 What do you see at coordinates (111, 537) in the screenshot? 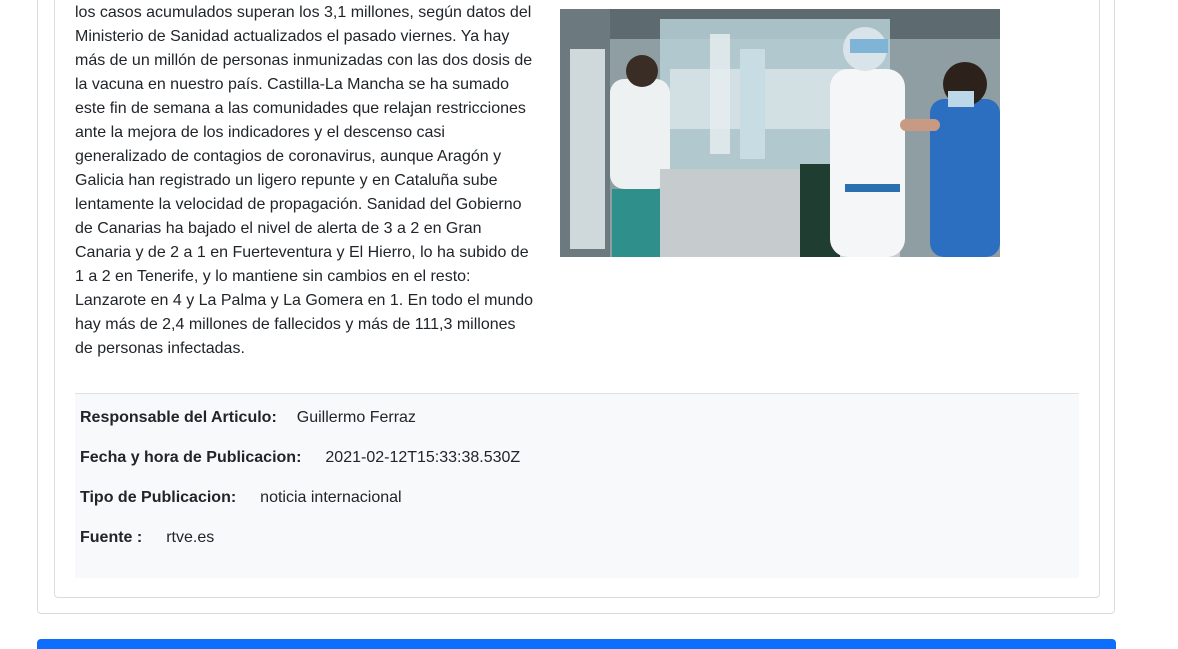
I see `source-label: Fuente :` at bounding box center [111, 537].